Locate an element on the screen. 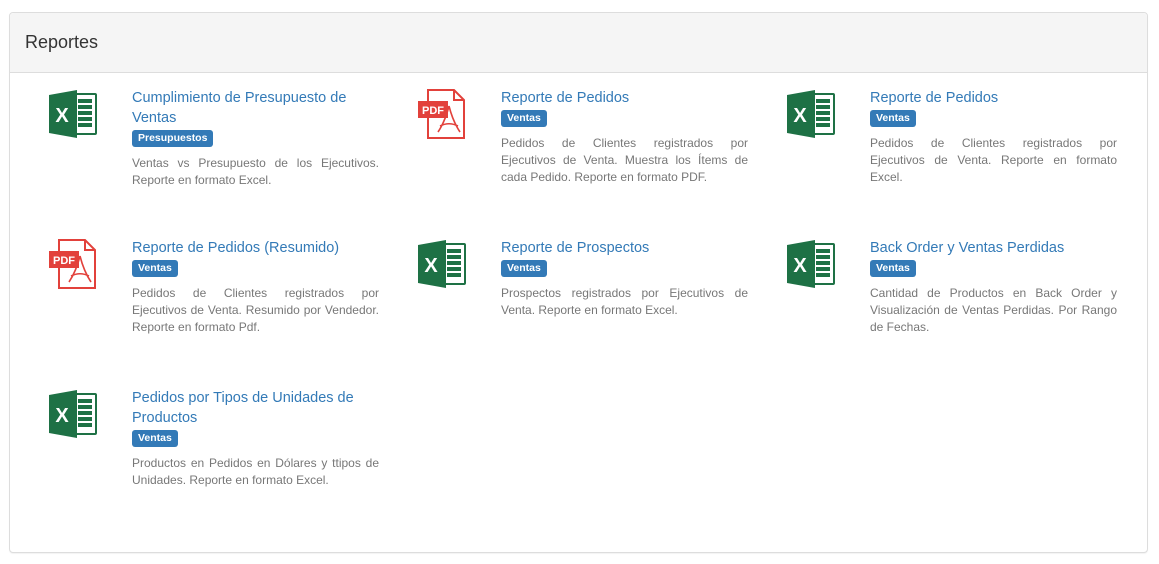 The height and width of the screenshot is (564, 1159). panel-heading: Reportes is located at coordinates (578, 43).